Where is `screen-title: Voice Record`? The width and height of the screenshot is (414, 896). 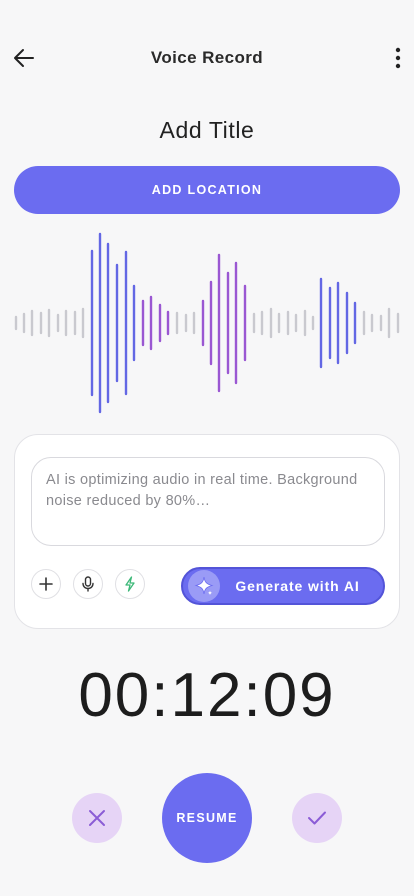 screen-title: Voice Record is located at coordinates (207, 57).